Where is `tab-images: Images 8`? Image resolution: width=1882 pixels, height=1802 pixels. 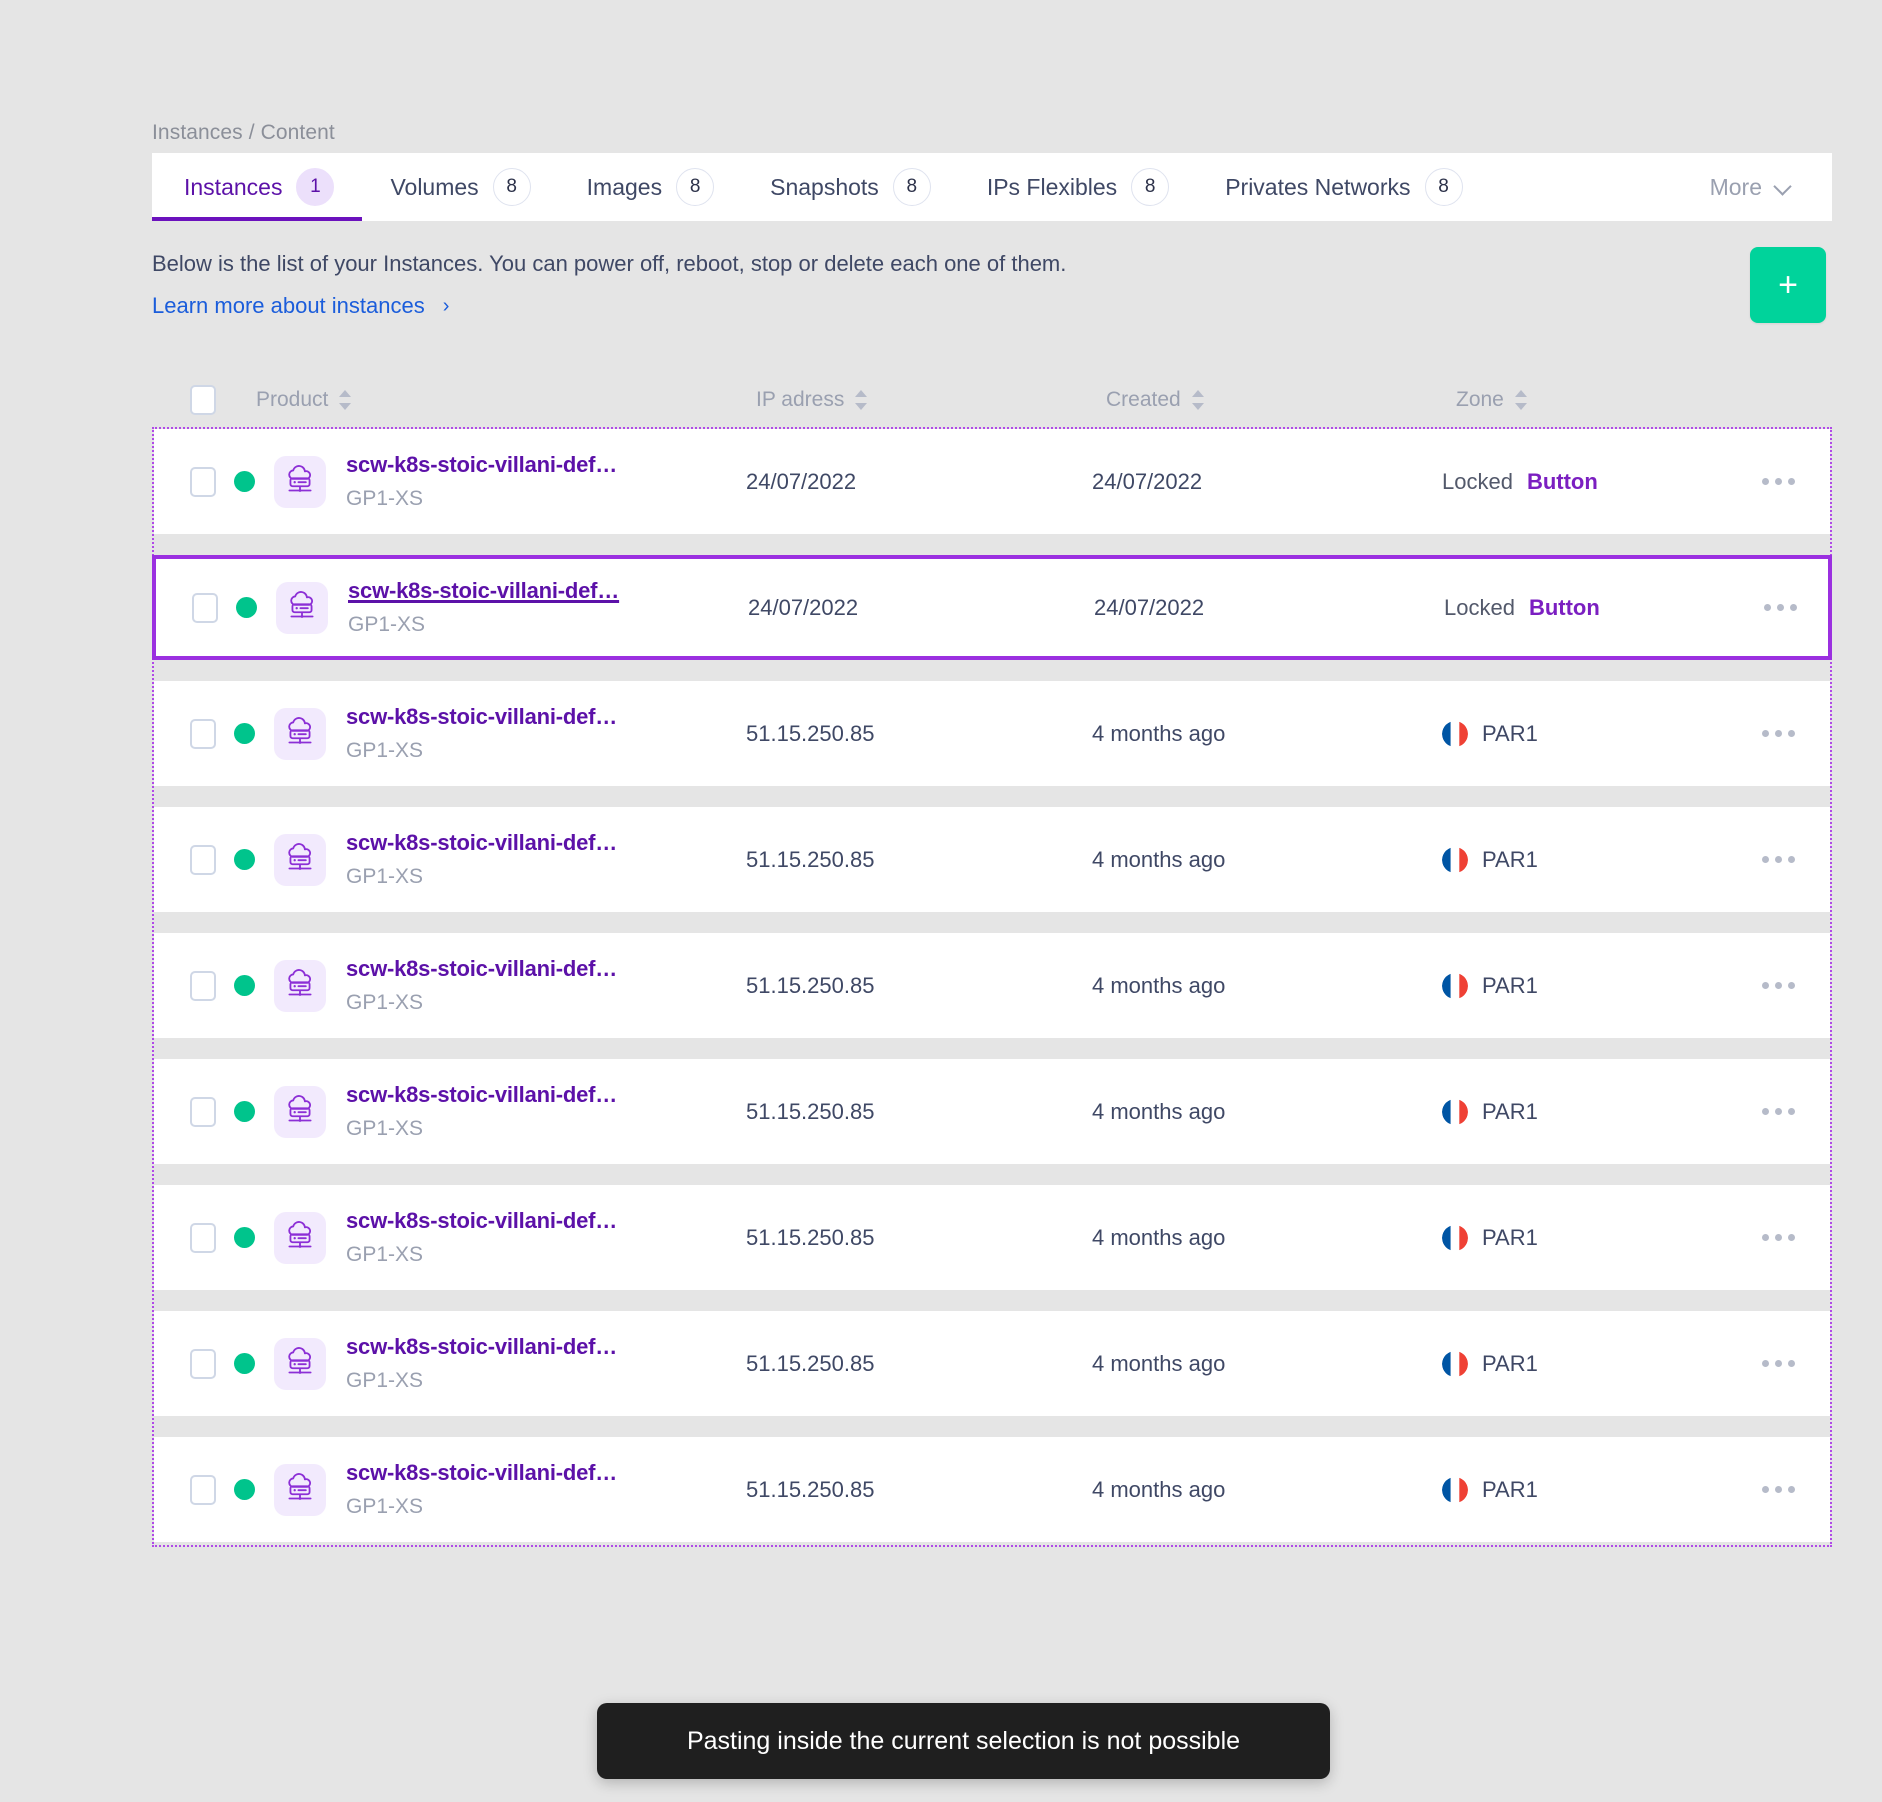 tab-images: Images 8 is located at coordinates (650, 187).